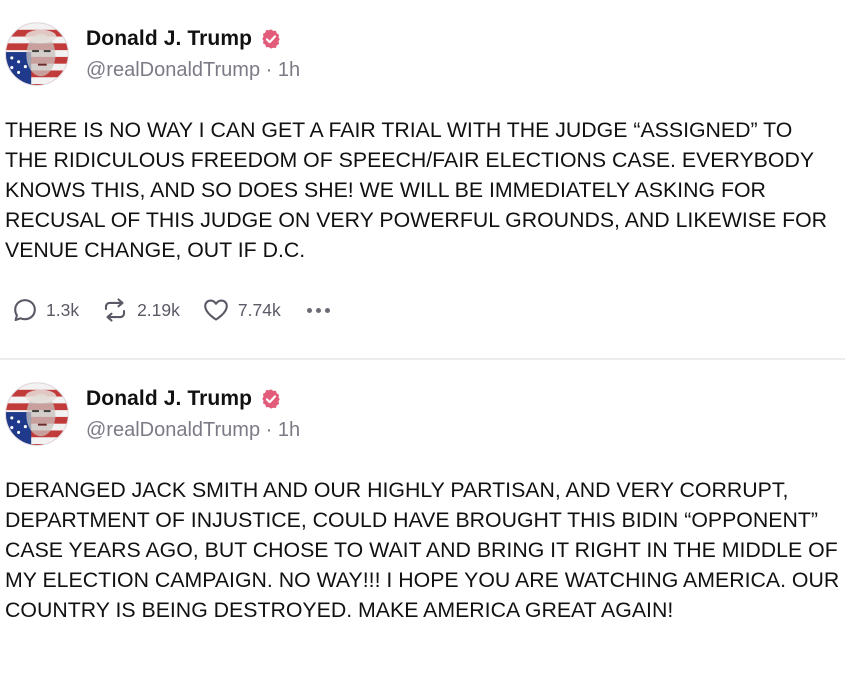 This screenshot has width=845, height=684. I want to click on retruth-button: 2.19k, so click(140, 310).